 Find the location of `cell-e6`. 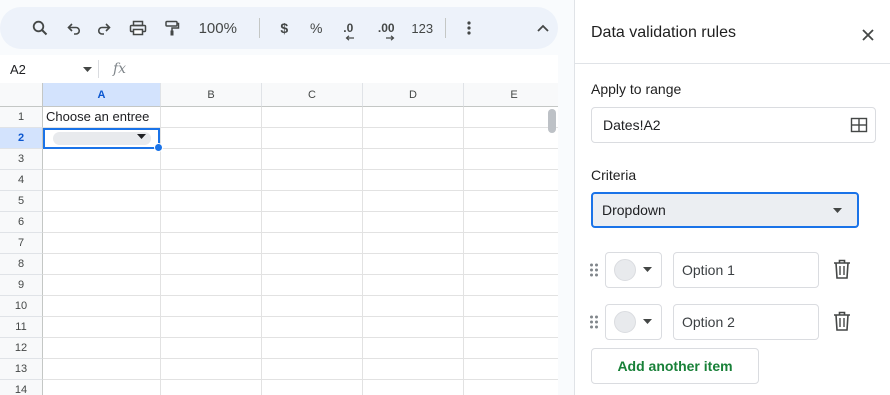

cell-e6 is located at coordinates (511, 222).